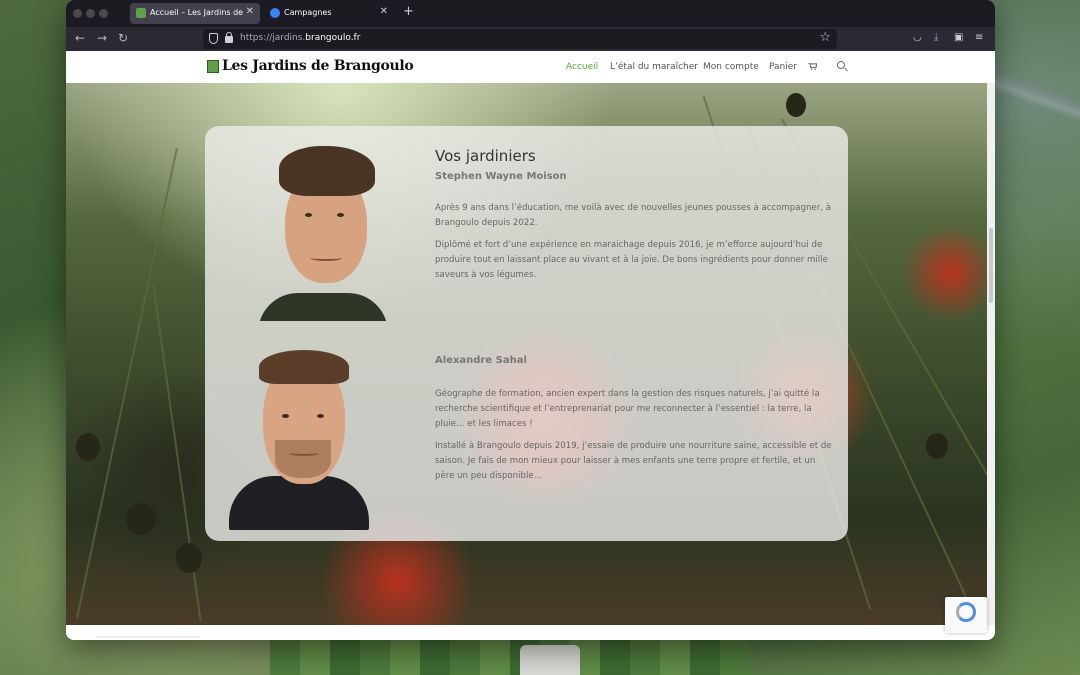  I want to click on section-title: Vos jardiniers, so click(485, 156).